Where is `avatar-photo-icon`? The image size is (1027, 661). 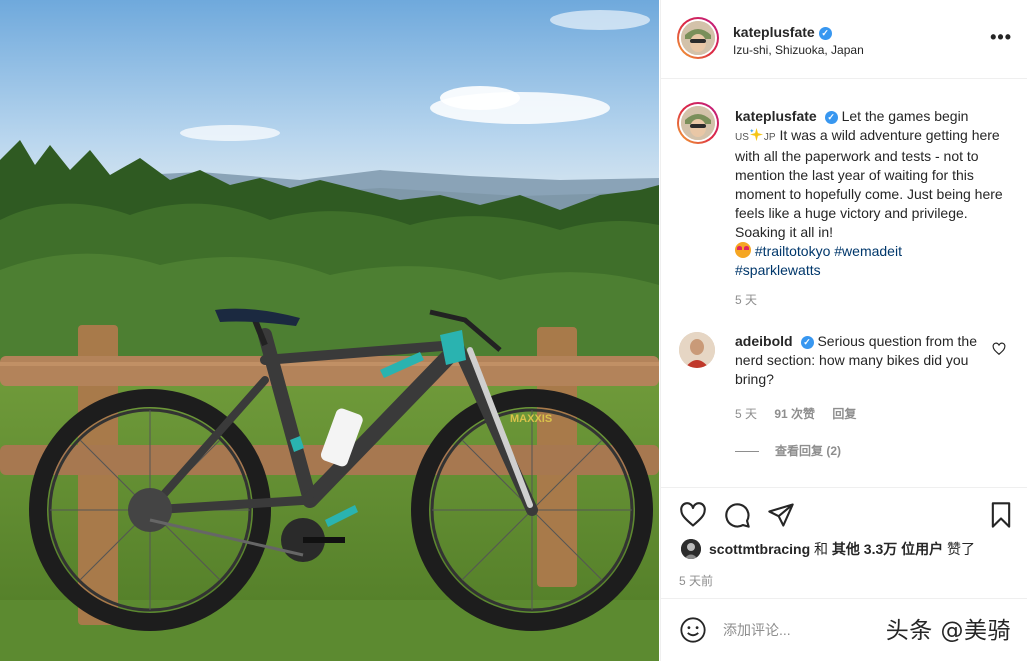
avatar-photo-icon is located at coordinates (698, 38).